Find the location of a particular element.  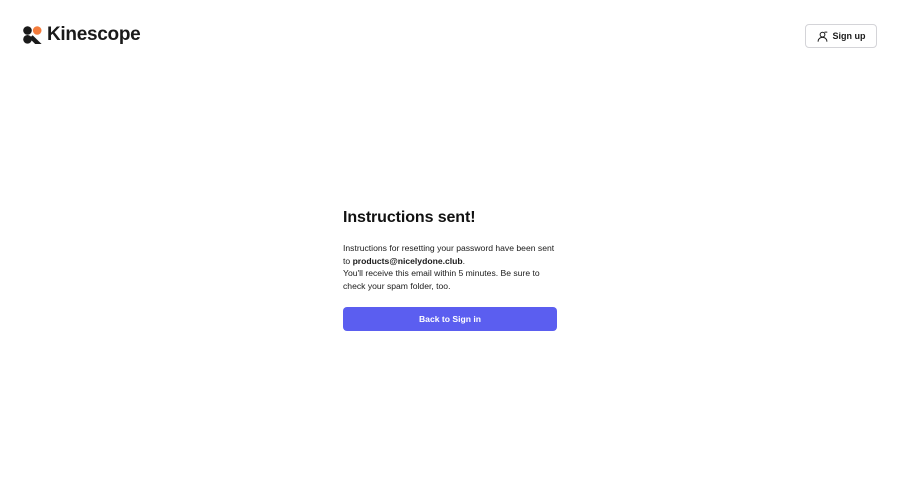

brand-logo: Kinescope is located at coordinates (82, 35).